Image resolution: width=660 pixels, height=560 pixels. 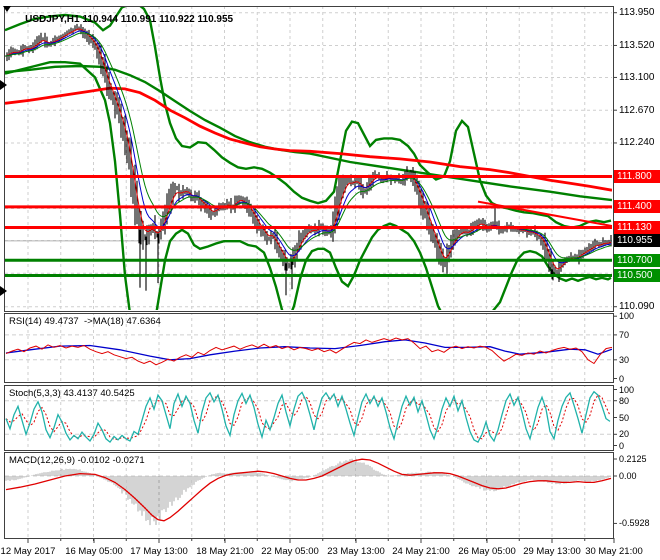 I want to click on stoch-panel, so click(x=308, y=417).